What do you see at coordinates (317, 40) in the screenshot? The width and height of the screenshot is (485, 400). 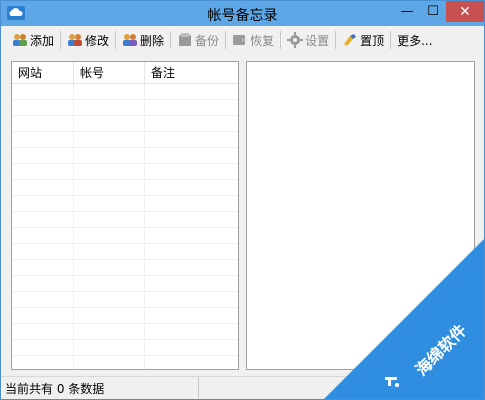 I see `settings-label: 设置` at bounding box center [317, 40].